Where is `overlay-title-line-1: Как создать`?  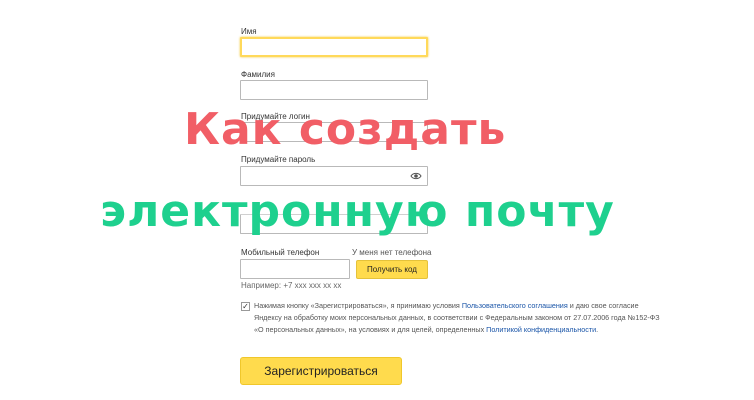
overlay-title-line-1: Как создать is located at coordinates (345, 129).